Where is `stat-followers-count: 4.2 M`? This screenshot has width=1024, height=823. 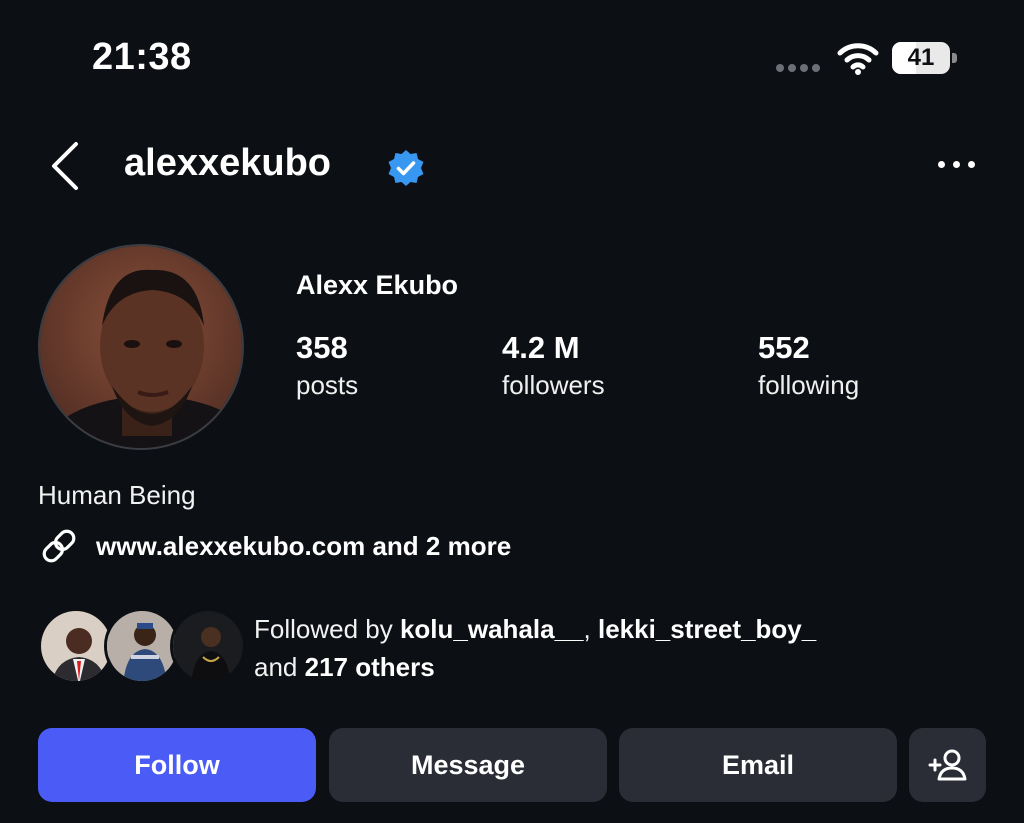
stat-followers-count: 4.2 M is located at coordinates (541, 347).